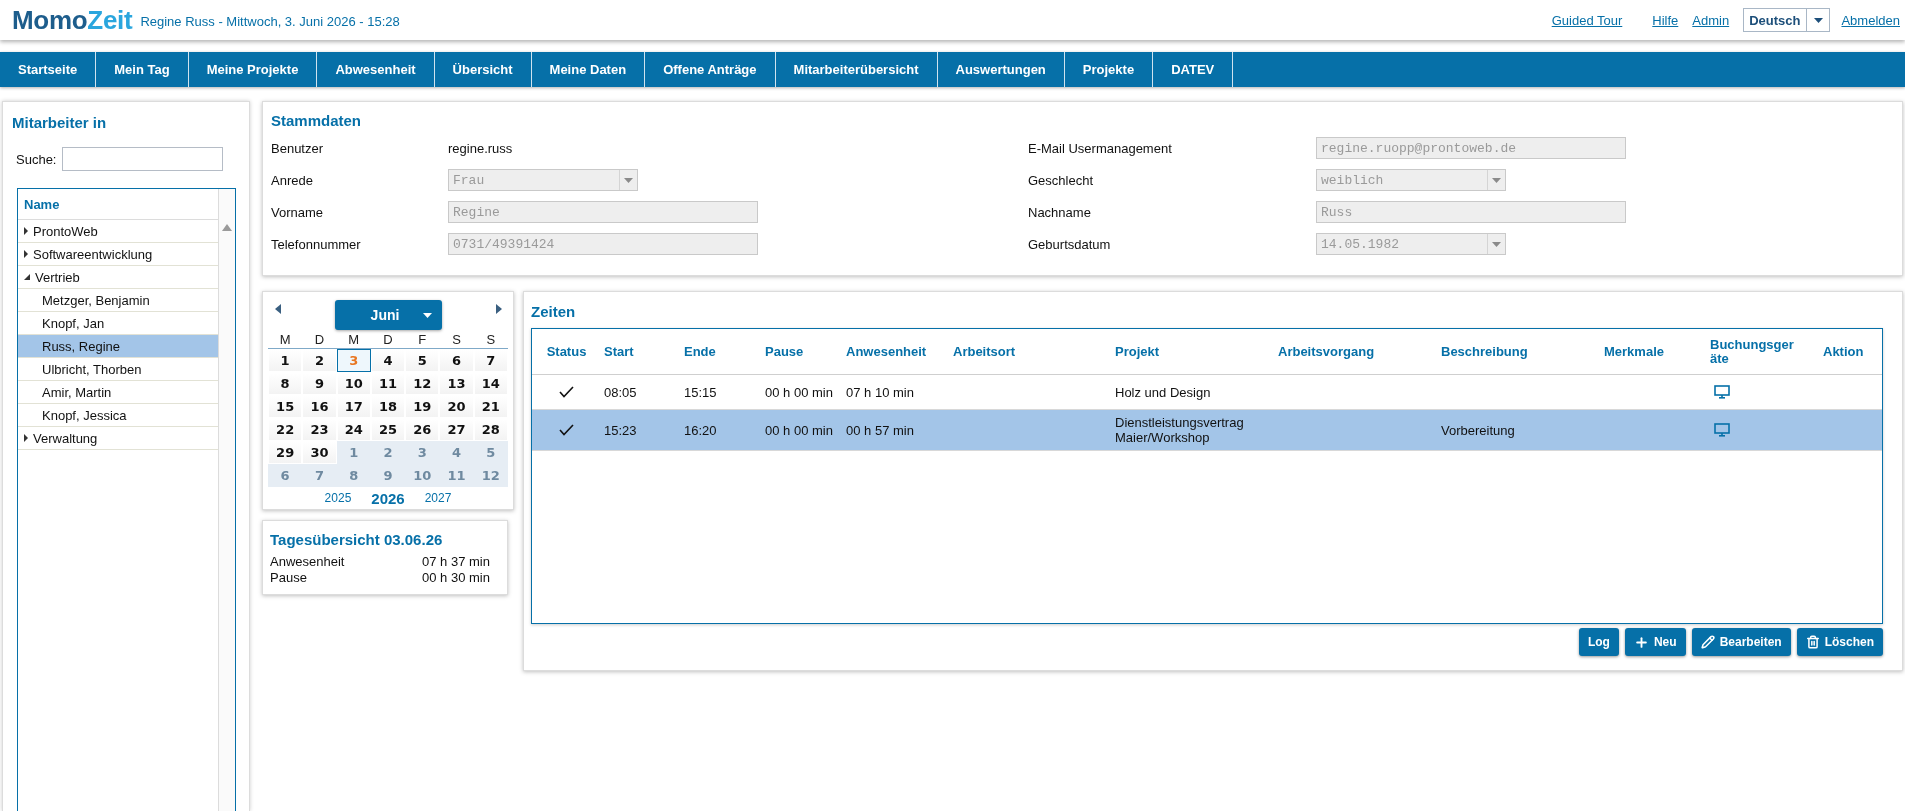  I want to click on field-label: E-Mail Usermanagement, so click(1100, 148).